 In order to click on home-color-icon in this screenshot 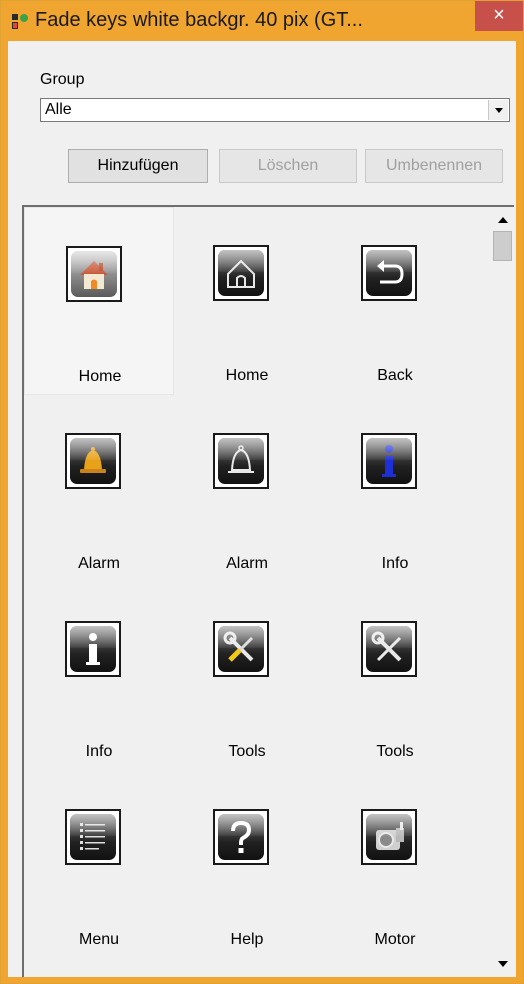, I will do `click(94, 274)`.